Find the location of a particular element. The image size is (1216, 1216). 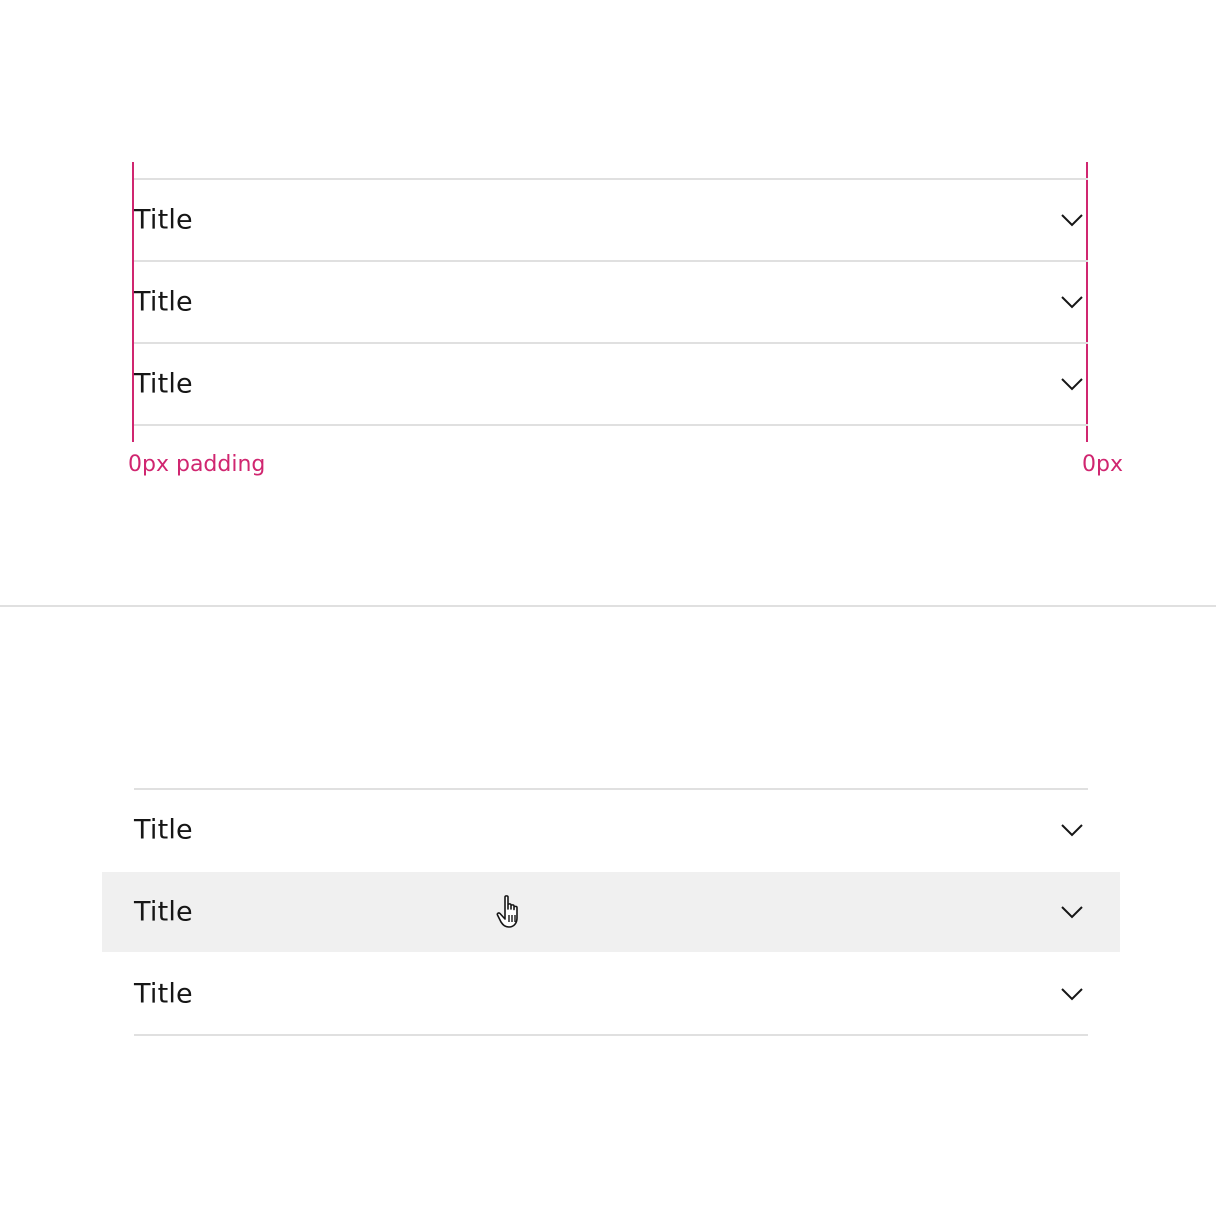

pointer-hand-icon is located at coordinates (507, 911).